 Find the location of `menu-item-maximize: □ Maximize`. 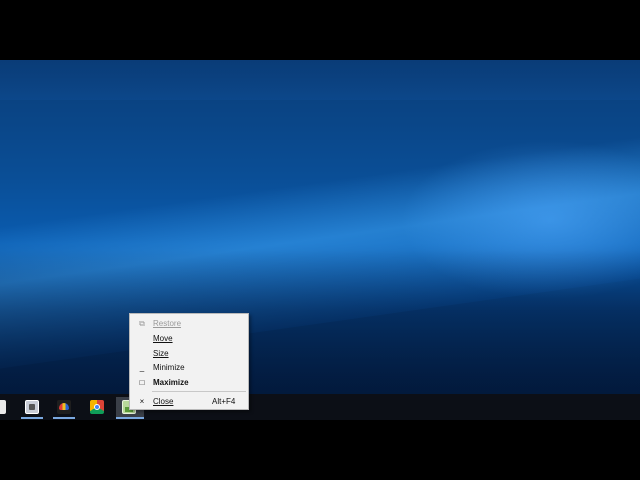

menu-item-maximize: □ Maximize is located at coordinates (189, 383).